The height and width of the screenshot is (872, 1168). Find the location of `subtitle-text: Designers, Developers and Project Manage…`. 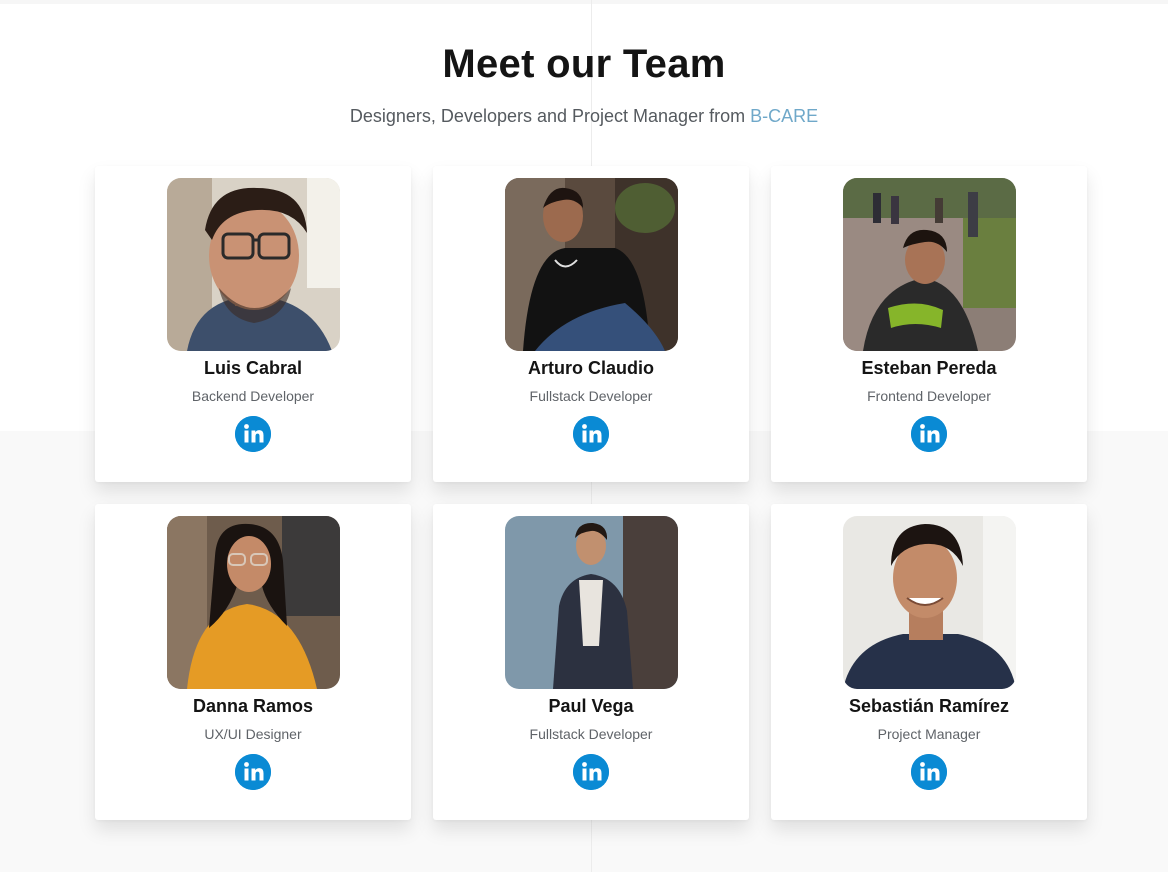

subtitle-text: Designers, Developers and Project Manage… is located at coordinates (550, 116).